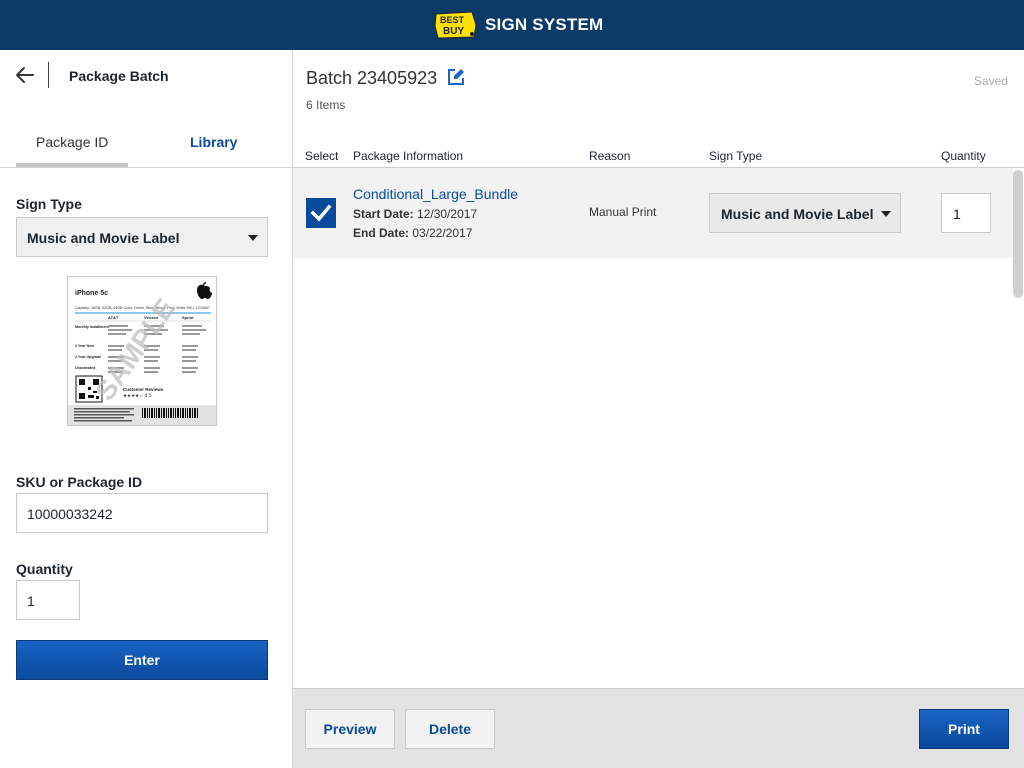 The height and width of the screenshot is (768, 1024). I want to click on sign-type-select: Music and Movie Label, so click(142, 237).